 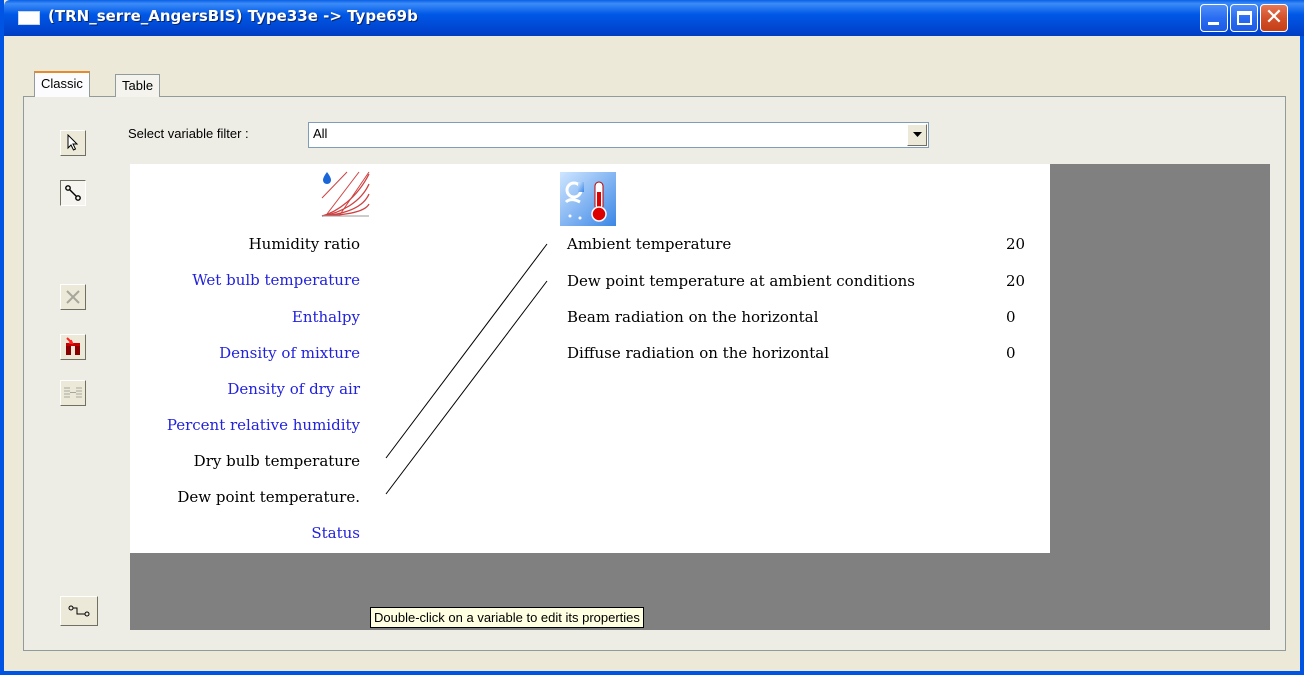 What do you see at coordinates (1016, 244) in the screenshot?
I see `input-ambient-temperature-value: 20` at bounding box center [1016, 244].